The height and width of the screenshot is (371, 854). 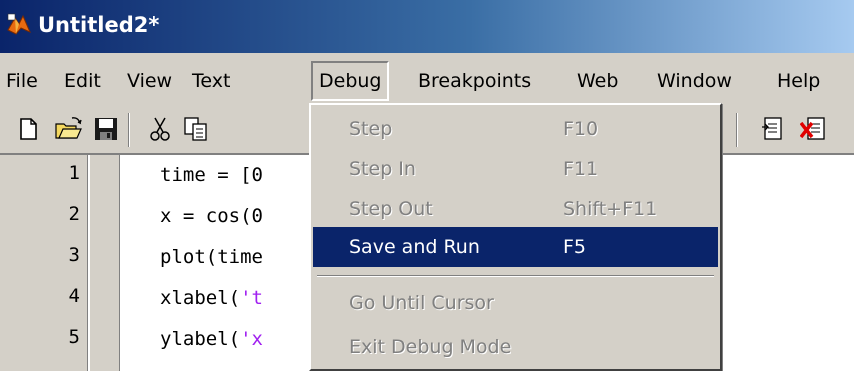 What do you see at coordinates (196, 129) in the screenshot?
I see `copy-icon` at bounding box center [196, 129].